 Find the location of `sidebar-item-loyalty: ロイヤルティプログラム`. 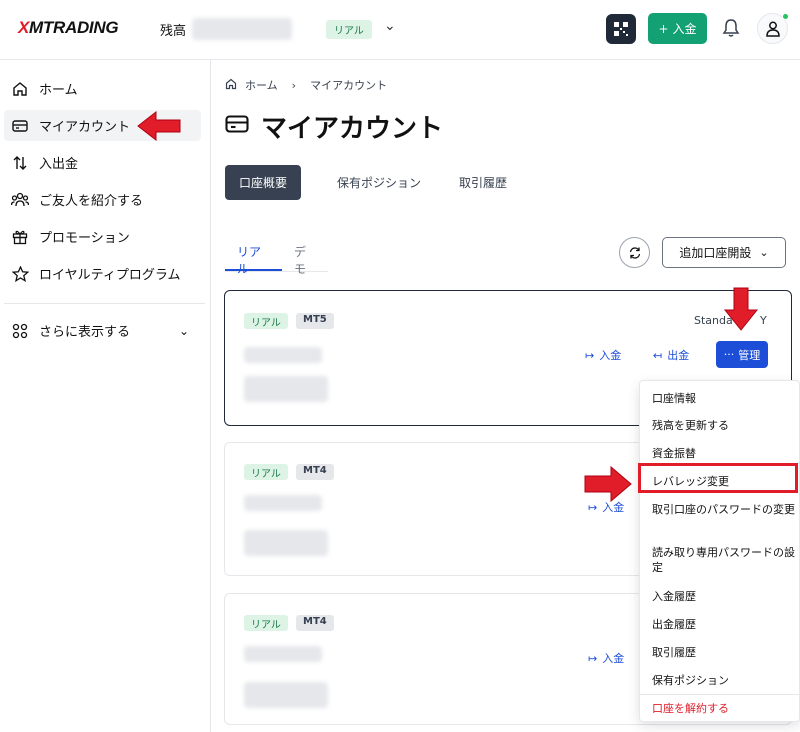

sidebar-item-loyalty: ロイヤルティプログラム is located at coordinates (102, 273).